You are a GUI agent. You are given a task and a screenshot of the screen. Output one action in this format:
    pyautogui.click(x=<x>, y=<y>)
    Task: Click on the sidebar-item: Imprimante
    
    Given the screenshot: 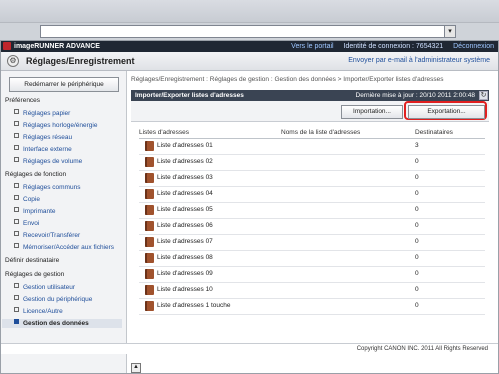 What is the action you would take?
    pyautogui.click(x=35, y=211)
    